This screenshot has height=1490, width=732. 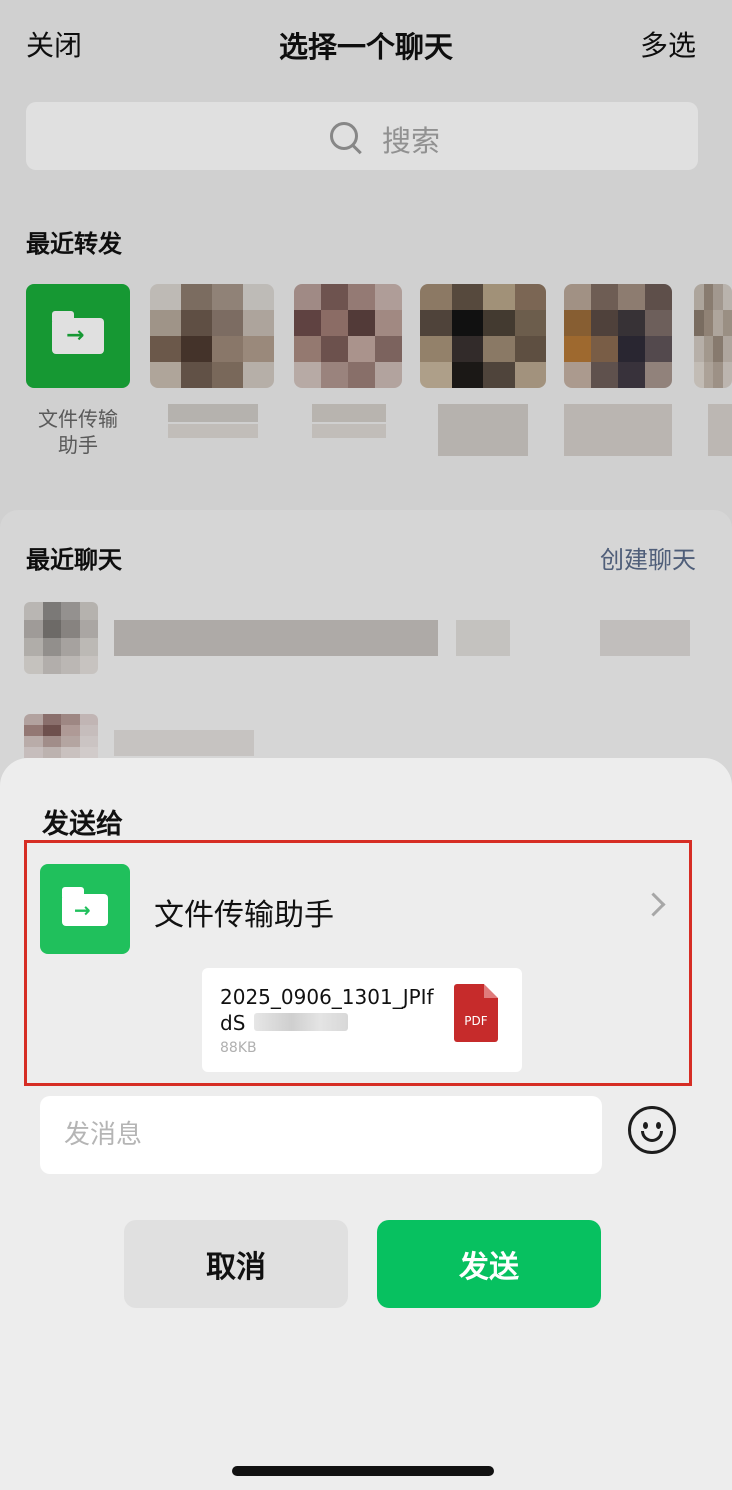 I want to click on cancel-button: 取消, so click(x=236, y=1264).